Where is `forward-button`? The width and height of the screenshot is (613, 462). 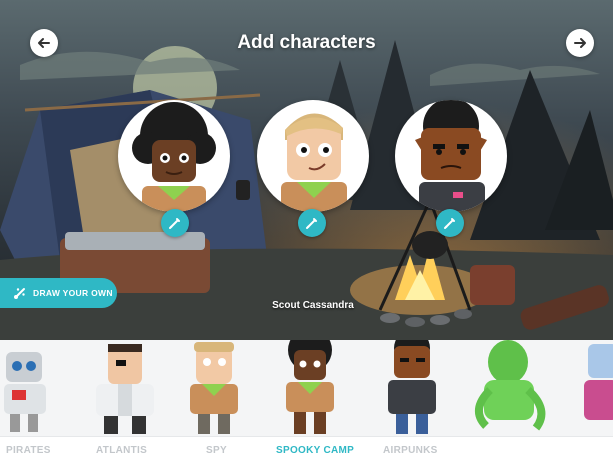
forward-button is located at coordinates (580, 43).